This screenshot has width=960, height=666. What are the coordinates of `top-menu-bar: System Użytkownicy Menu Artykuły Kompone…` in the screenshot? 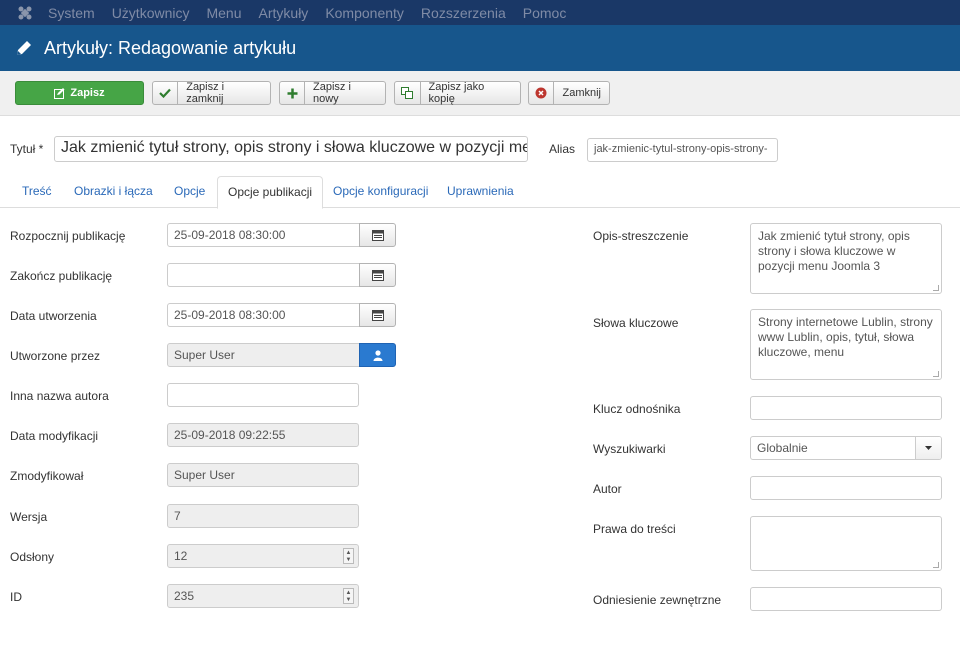 It's located at (480, 12).